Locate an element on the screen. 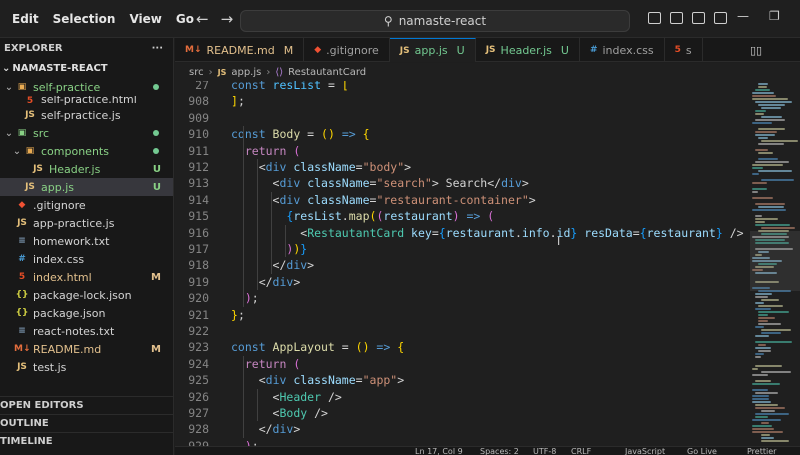 The width and height of the screenshot is (800, 455). status-eol: CRLF is located at coordinates (581, 451).